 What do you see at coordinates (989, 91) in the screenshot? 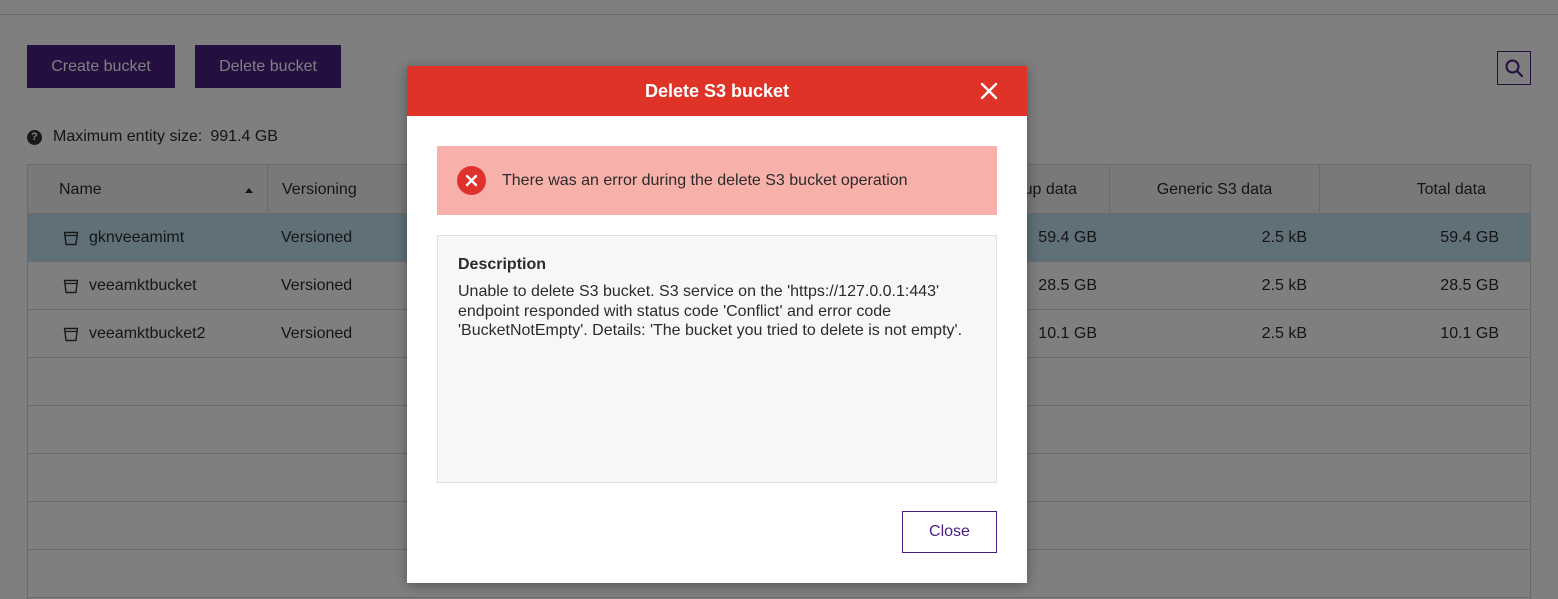
I see `close-icon` at bounding box center [989, 91].